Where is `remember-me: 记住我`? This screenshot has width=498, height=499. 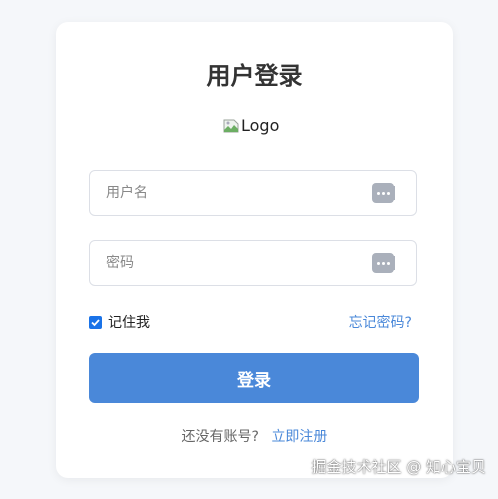
remember-me: 记住我 is located at coordinates (119, 322).